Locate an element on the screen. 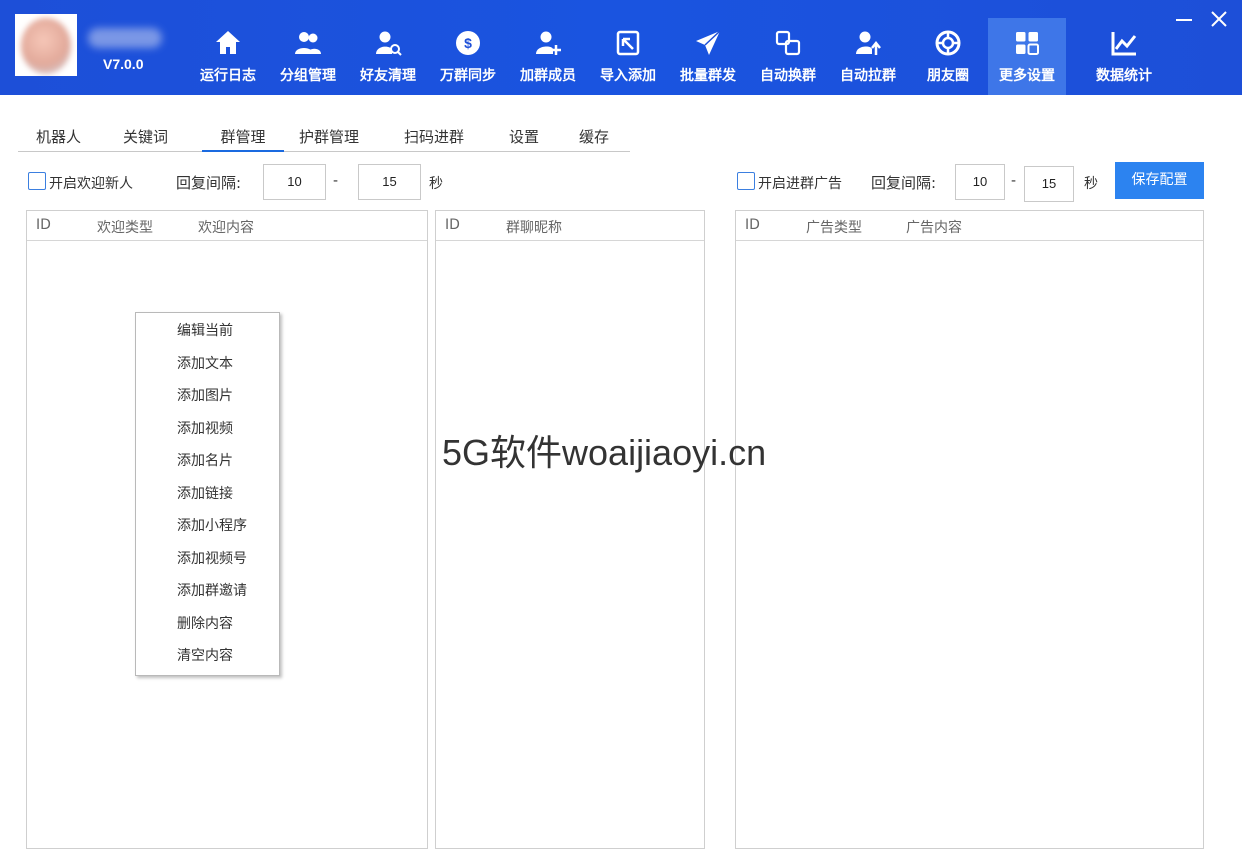 This screenshot has width=1242, height=868. save-config-button: 保存配置 is located at coordinates (1159, 180).